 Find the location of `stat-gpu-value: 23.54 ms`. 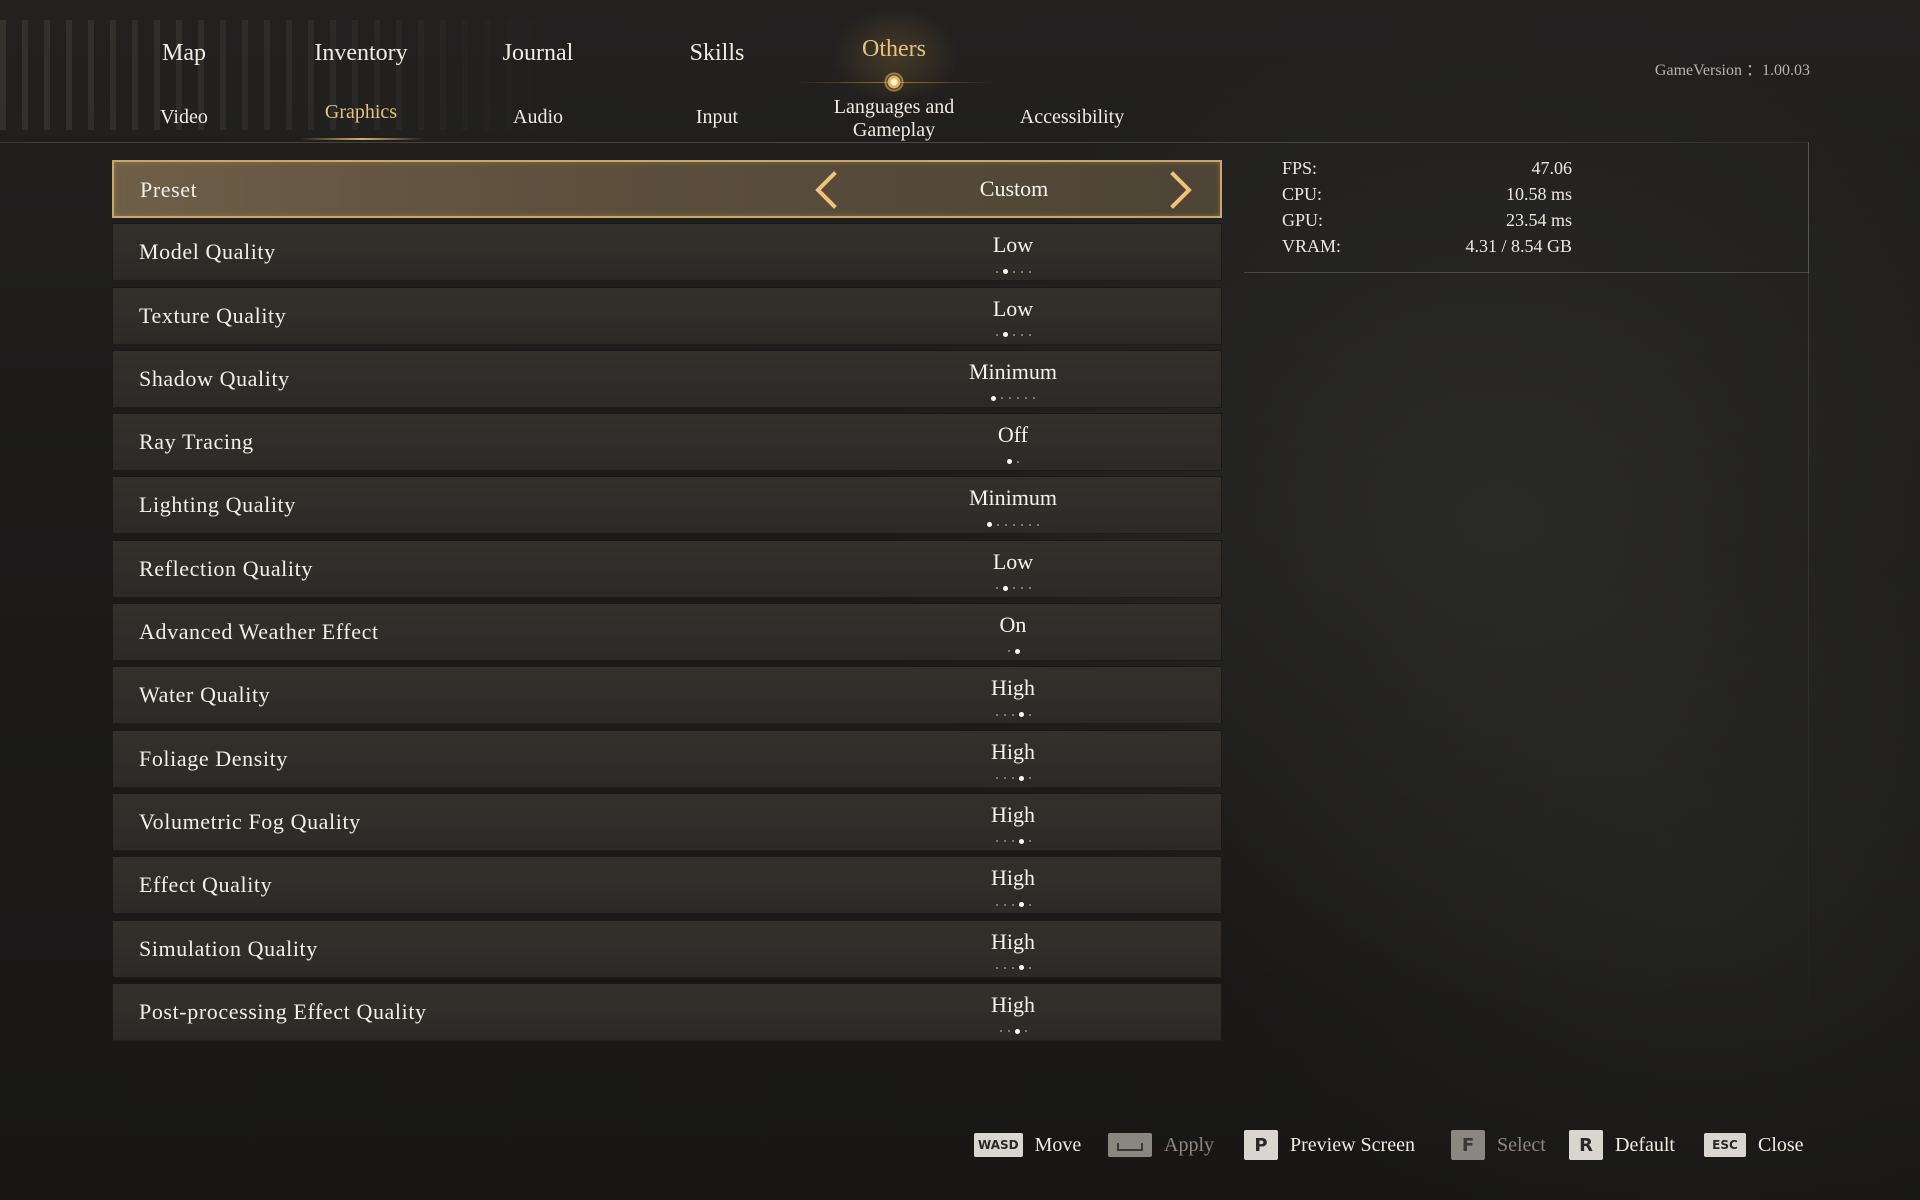

stat-gpu-value: 23.54 ms is located at coordinates (1538, 220).